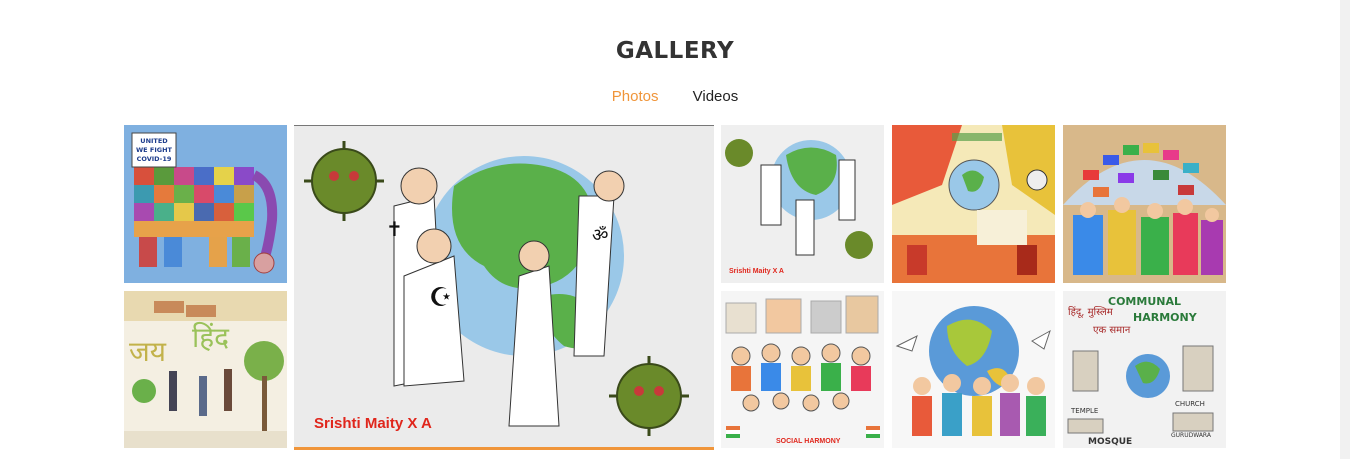  I want to click on svg-text: एक समान, so click(1112, 330).